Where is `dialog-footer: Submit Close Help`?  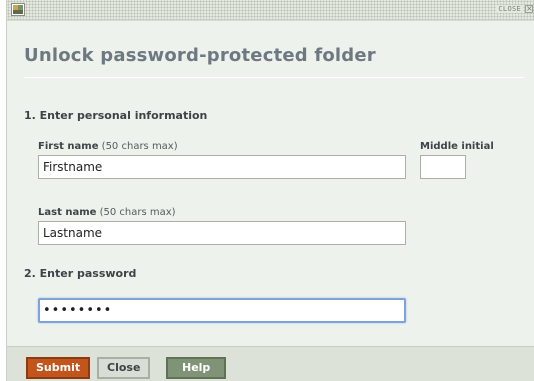 dialog-footer: Submit Close Help is located at coordinates (270, 363).